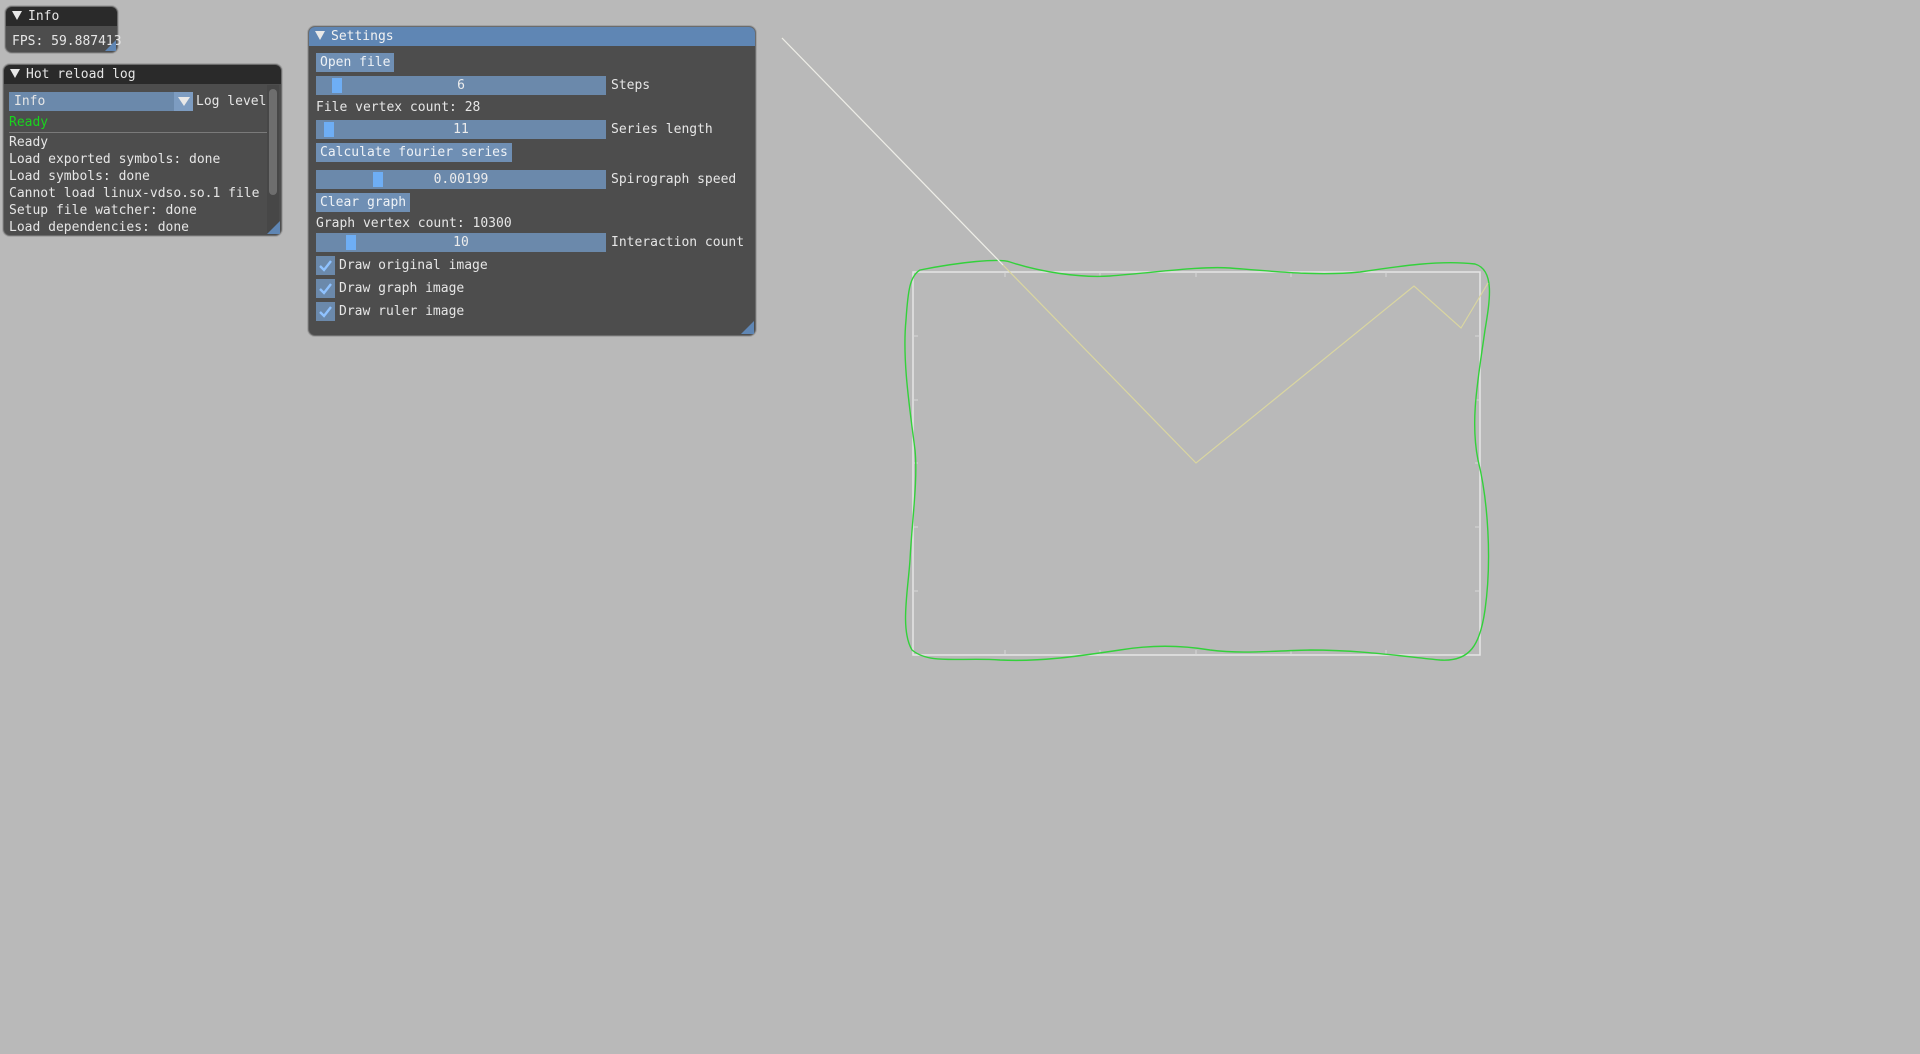  What do you see at coordinates (532, 36) in the screenshot?
I see `settings-window-titlebar: Settings` at bounding box center [532, 36].